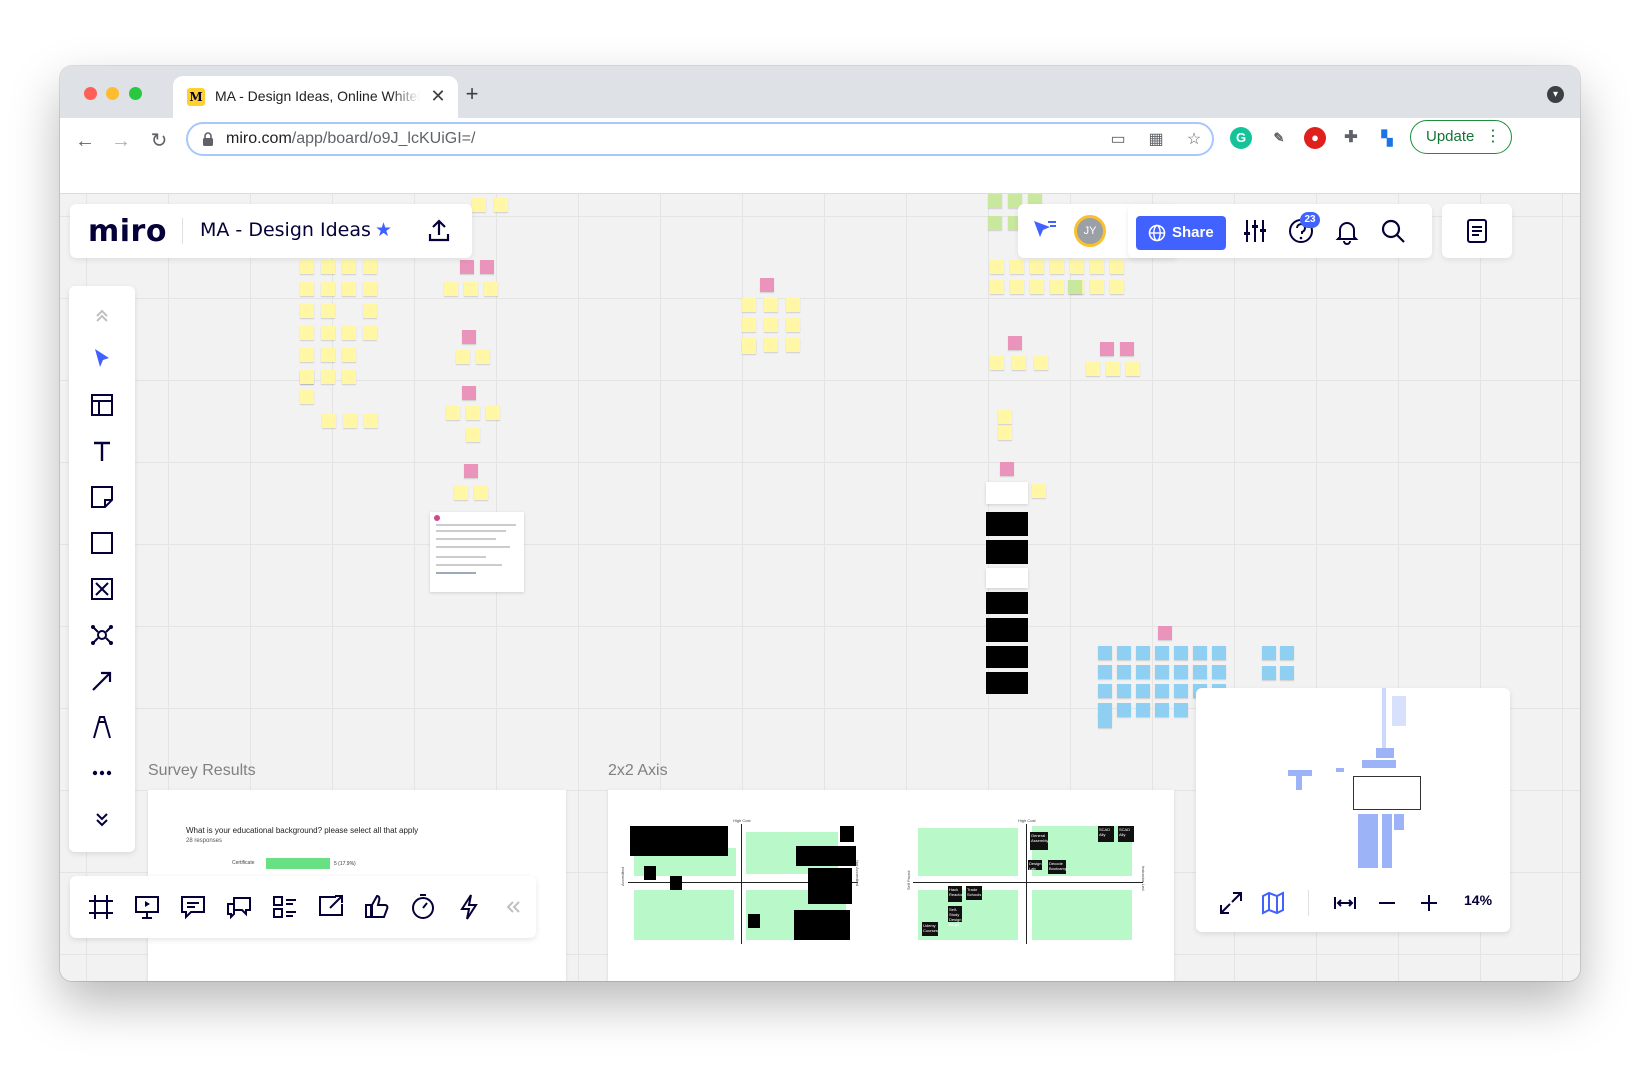 The height and width of the screenshot is (1065, 1632). What do you see at coordinates (1035, 865) in the screenshot?
I see `axis-tag: Design Lab` at bounding box center [1035, 865].